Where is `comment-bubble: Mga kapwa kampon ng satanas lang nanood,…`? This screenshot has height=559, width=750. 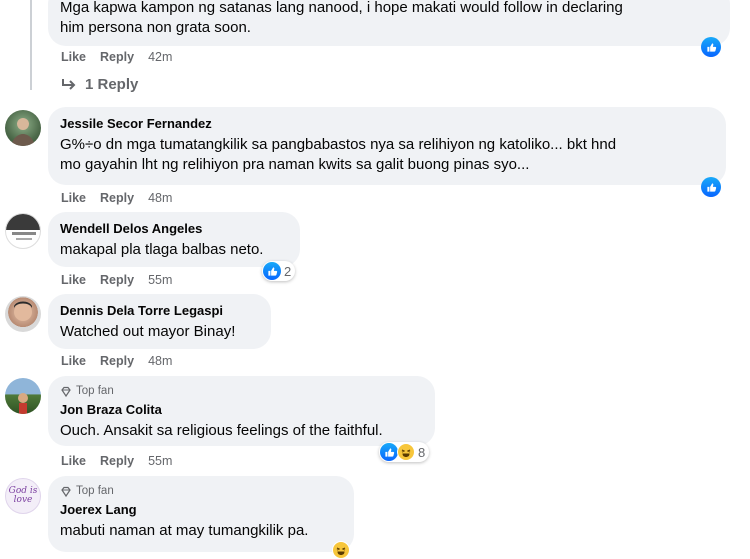
comment-bubble: Mga kapwa kampon ng satanas lang nanood,… is located at coordinates (389, 23).